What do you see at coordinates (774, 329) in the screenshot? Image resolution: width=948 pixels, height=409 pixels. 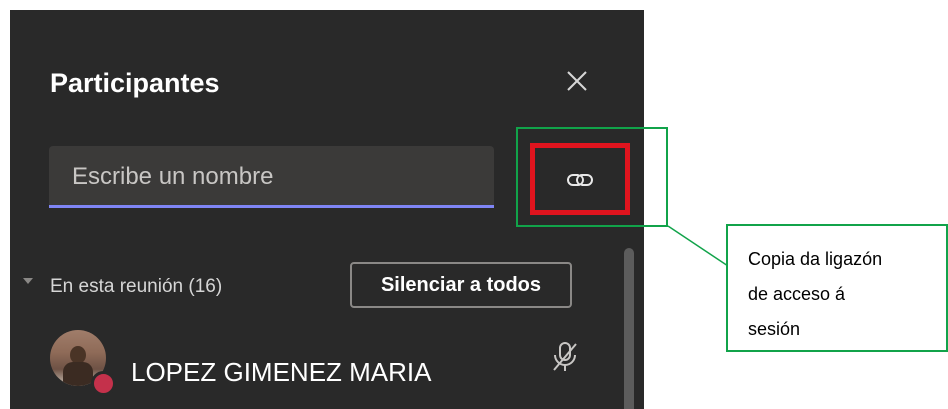 I see `callout-line: sesión` at bounding box center [774, 329].